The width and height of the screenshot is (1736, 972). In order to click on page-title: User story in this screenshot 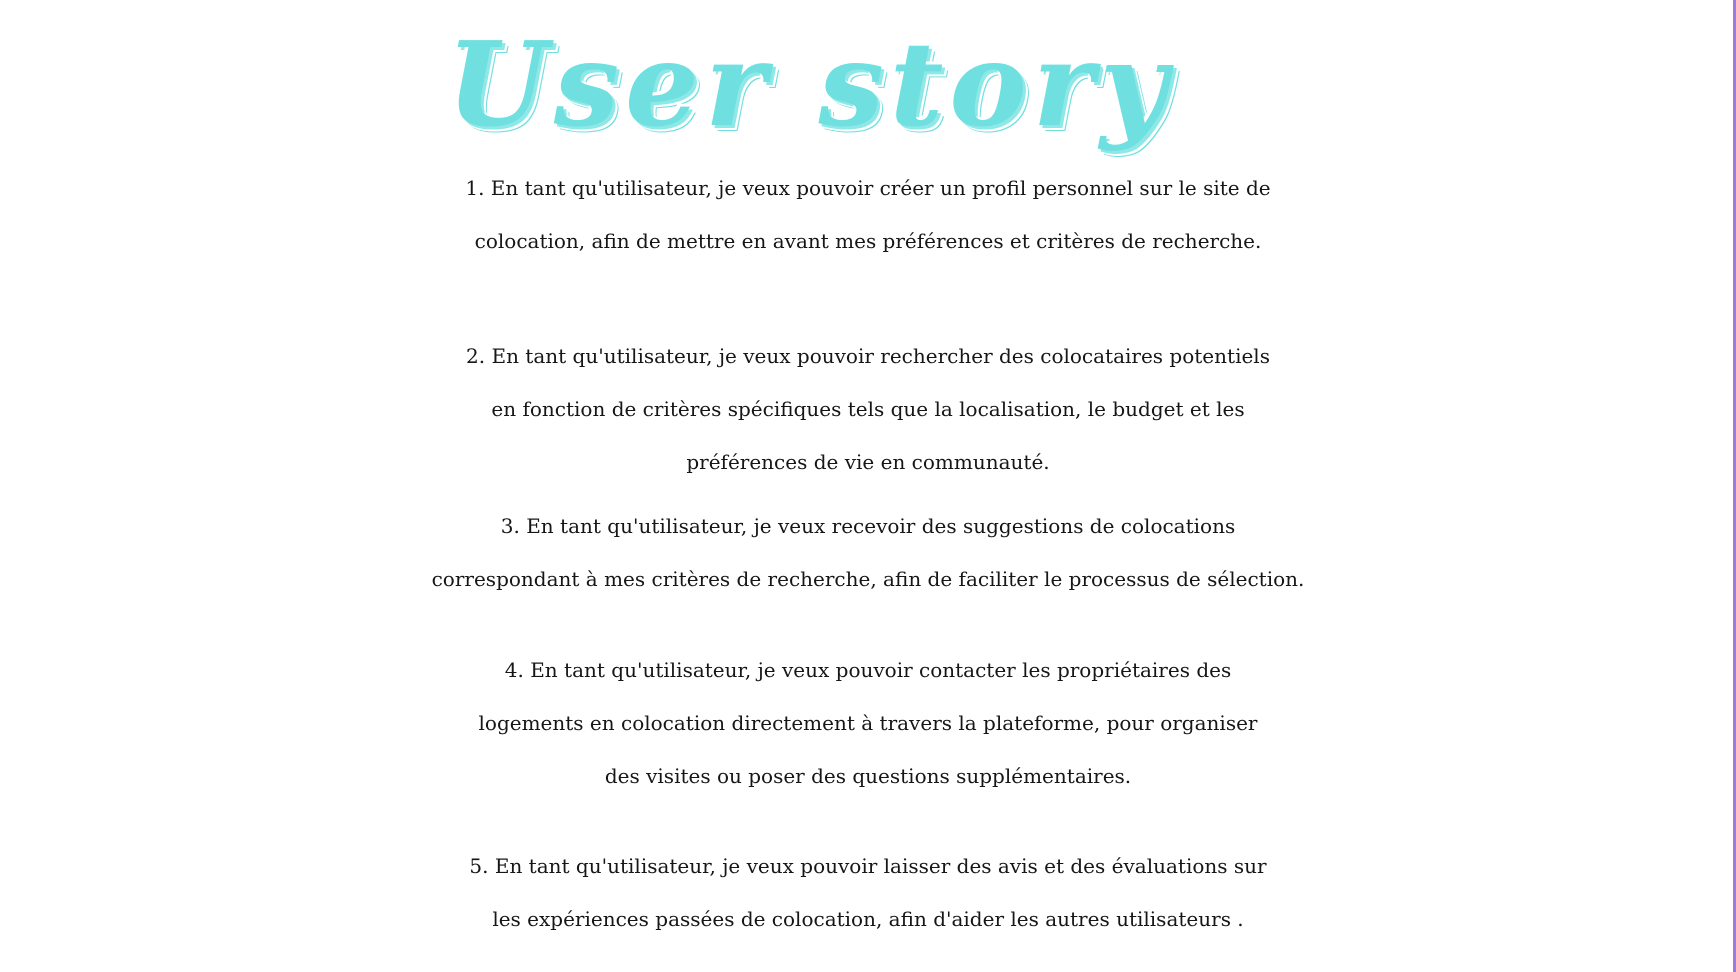, I will do `click(810, 85)`.